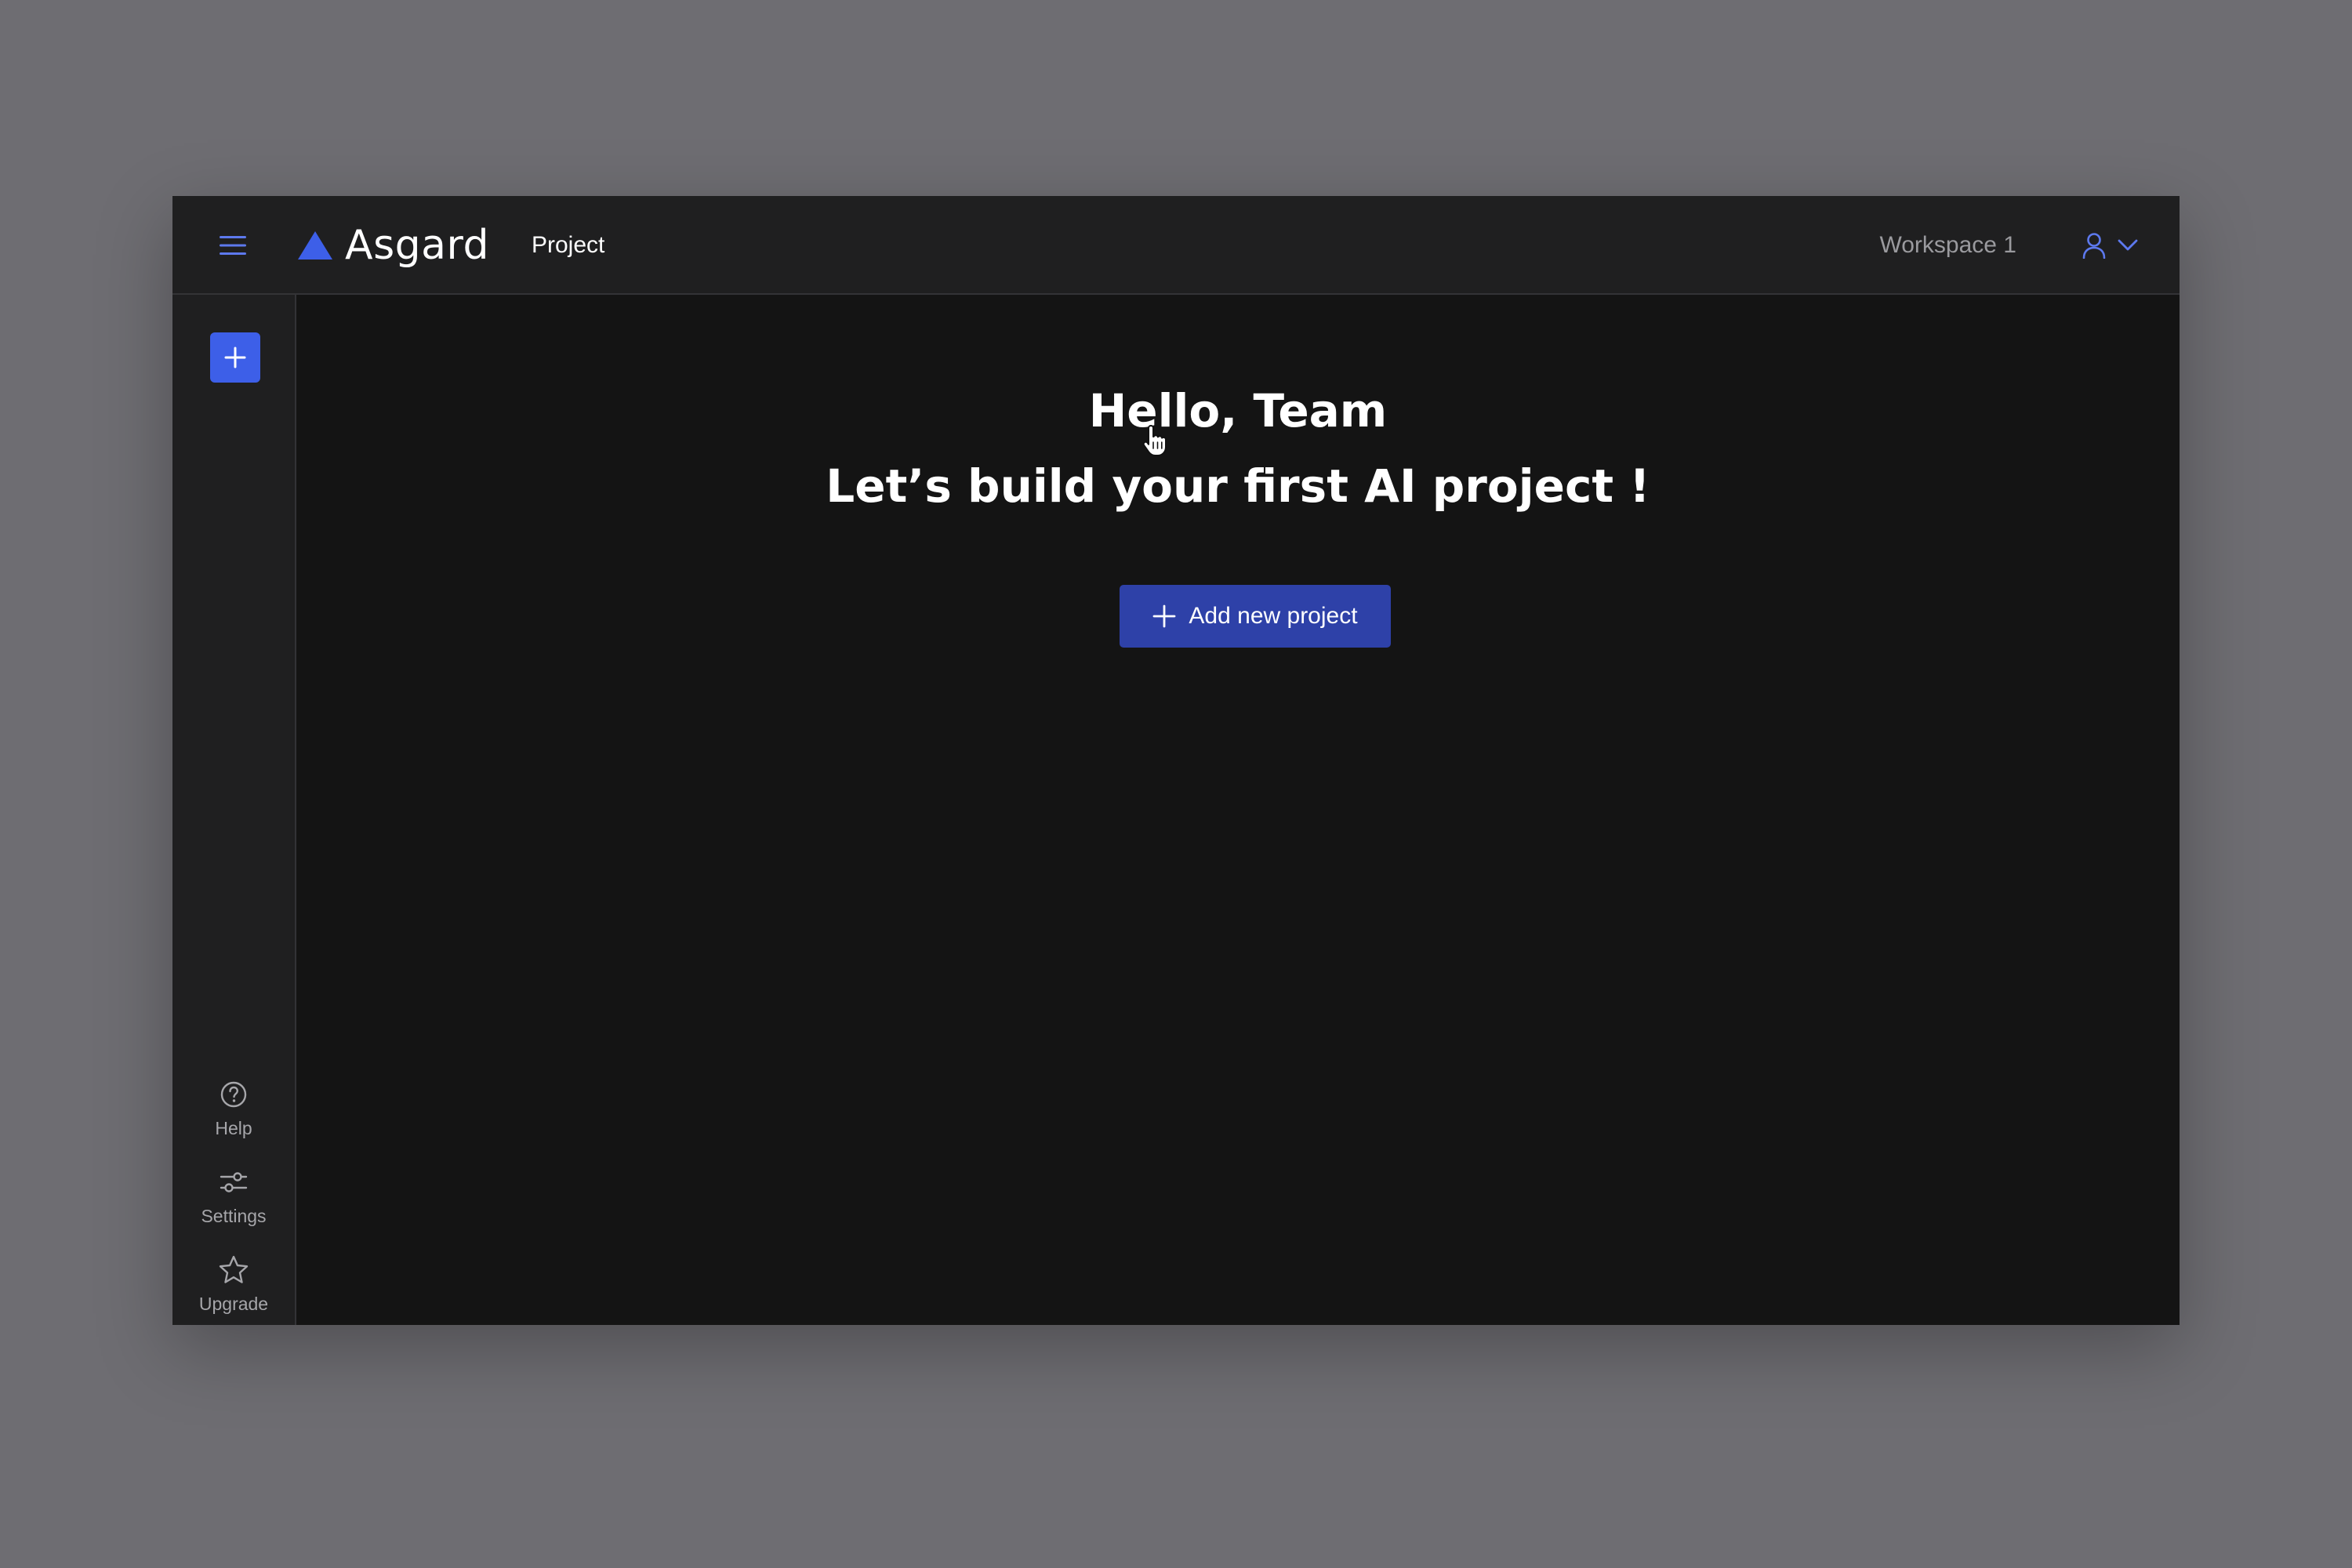  What do you see at coordinates (2094, 246) in the screenshot?
I see `user-icon` at bounding box center [2094, 246].